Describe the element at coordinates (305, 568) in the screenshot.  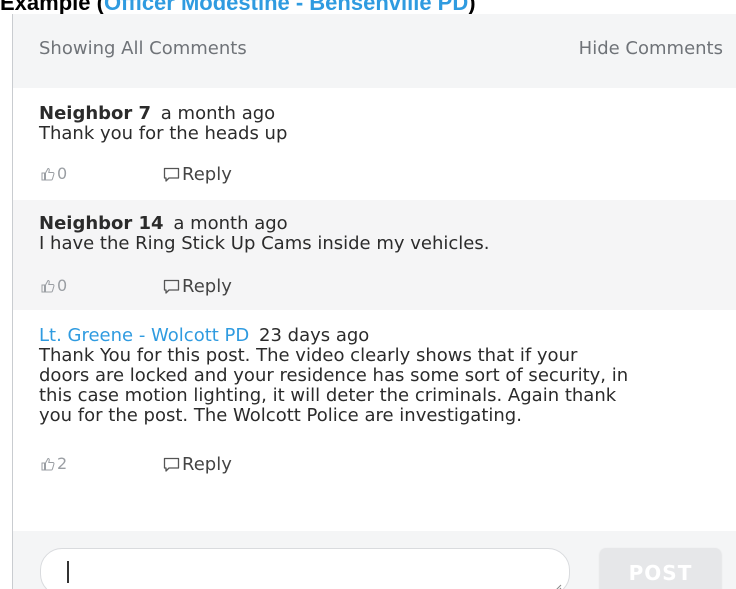
I see `comment-input` at that location.